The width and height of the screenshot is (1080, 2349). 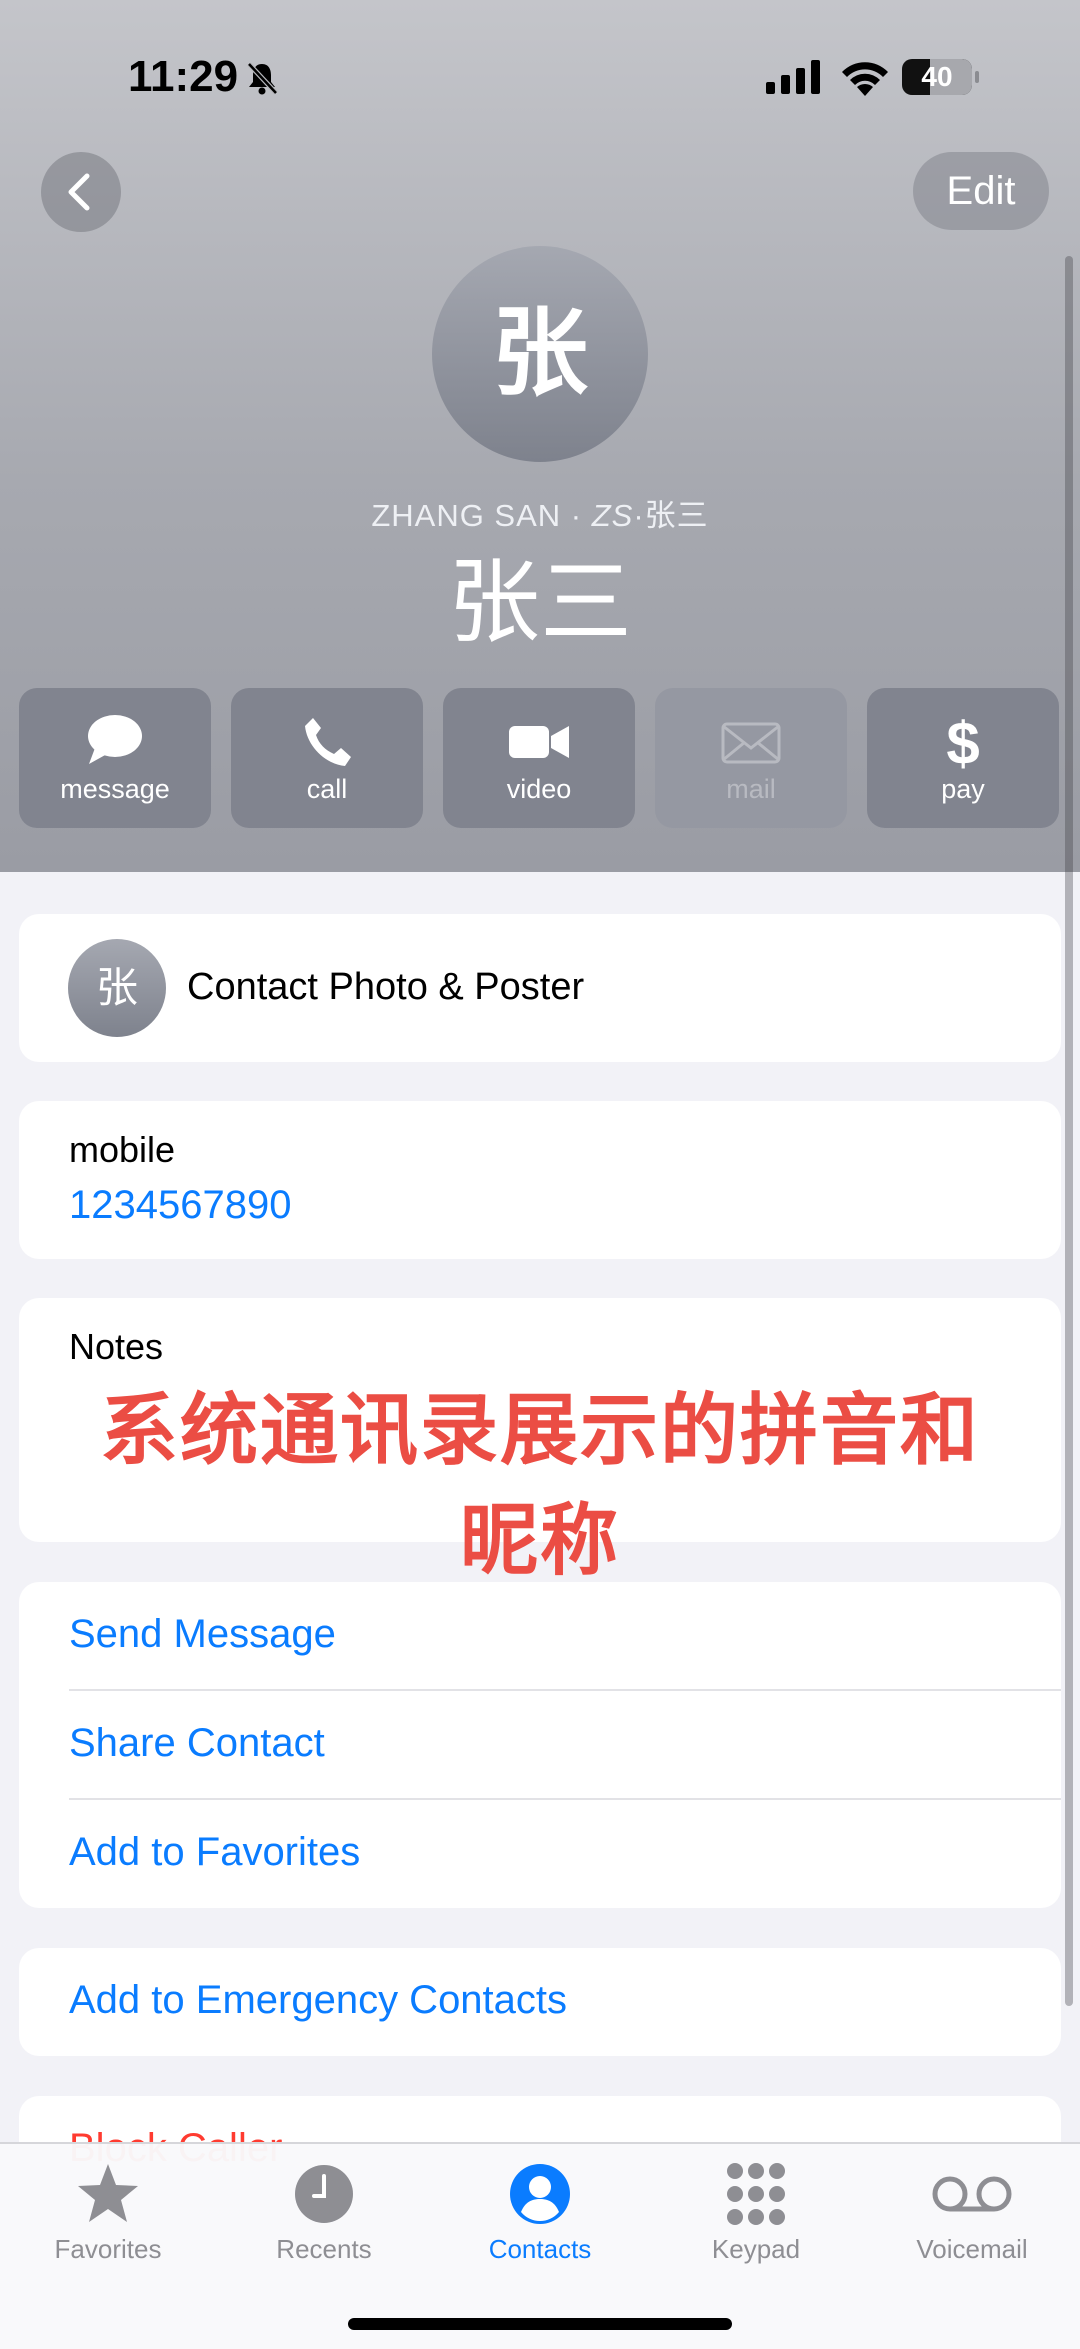 I want to click on video-action-button: video, so click(x=539, y=758).